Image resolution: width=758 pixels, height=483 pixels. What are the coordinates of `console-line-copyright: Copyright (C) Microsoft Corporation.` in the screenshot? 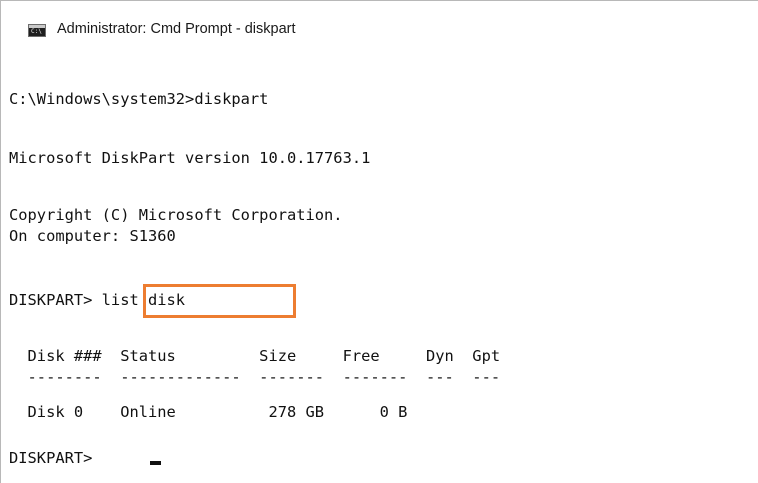 It's located at (176, 215).